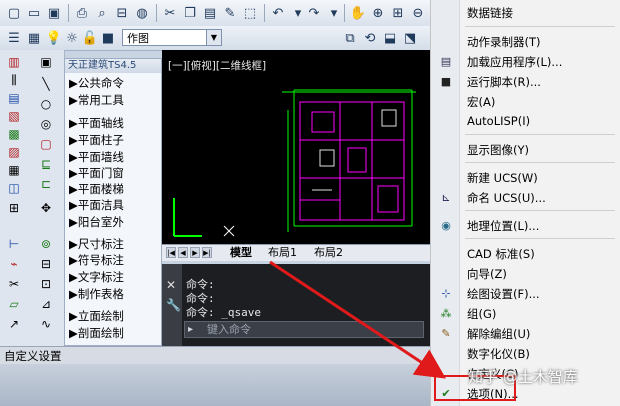 Image resolution: width=620 pixels, height=406 pixels. What do you see at coordinates (358, 319) in the screenshot?
I see `annotation-arrow` at bounding box center [358, 319].